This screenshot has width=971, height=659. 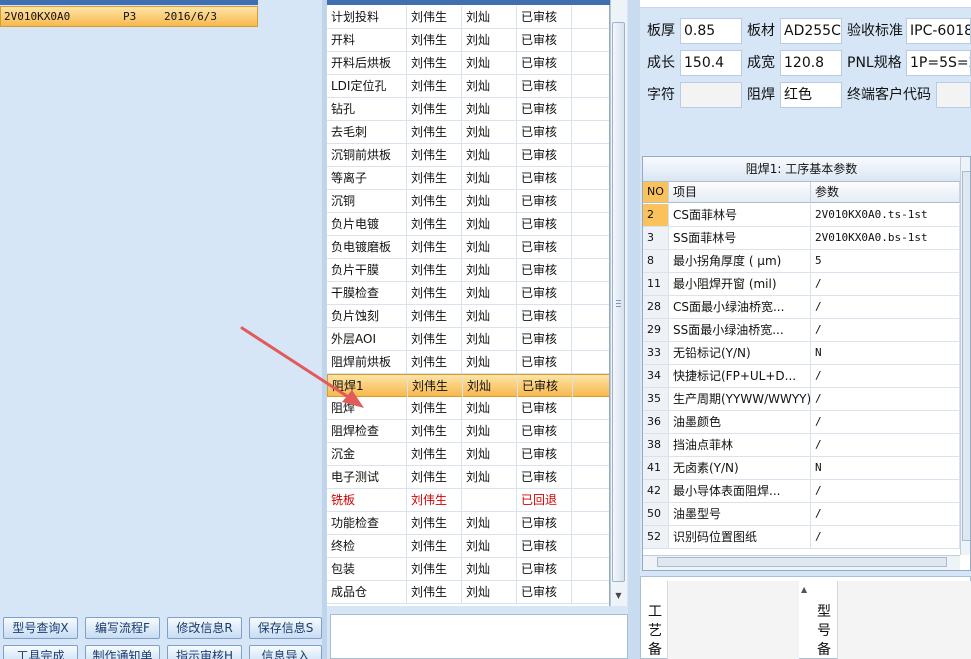 I want to click on param-no: 38, so click(x=656, y=445).